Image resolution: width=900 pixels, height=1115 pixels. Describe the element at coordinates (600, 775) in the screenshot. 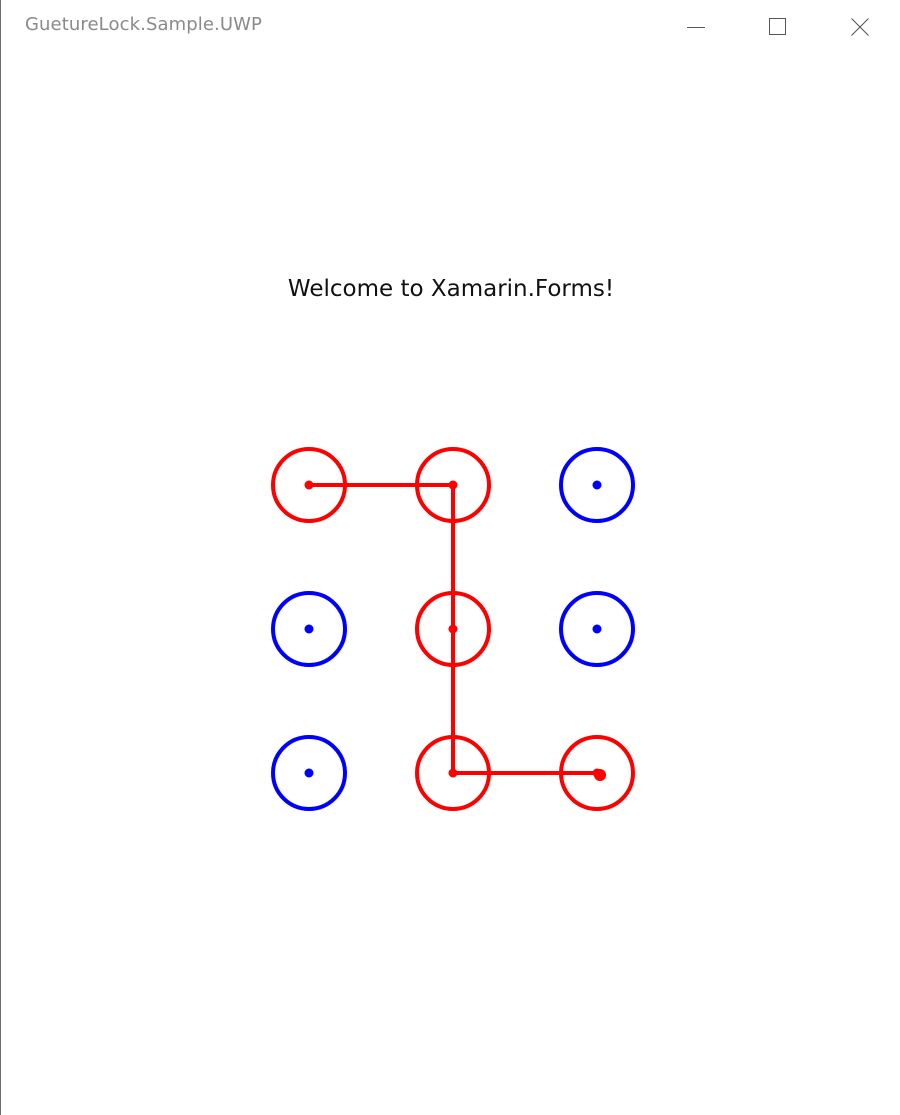

I see `gesture-path-end` at that location.